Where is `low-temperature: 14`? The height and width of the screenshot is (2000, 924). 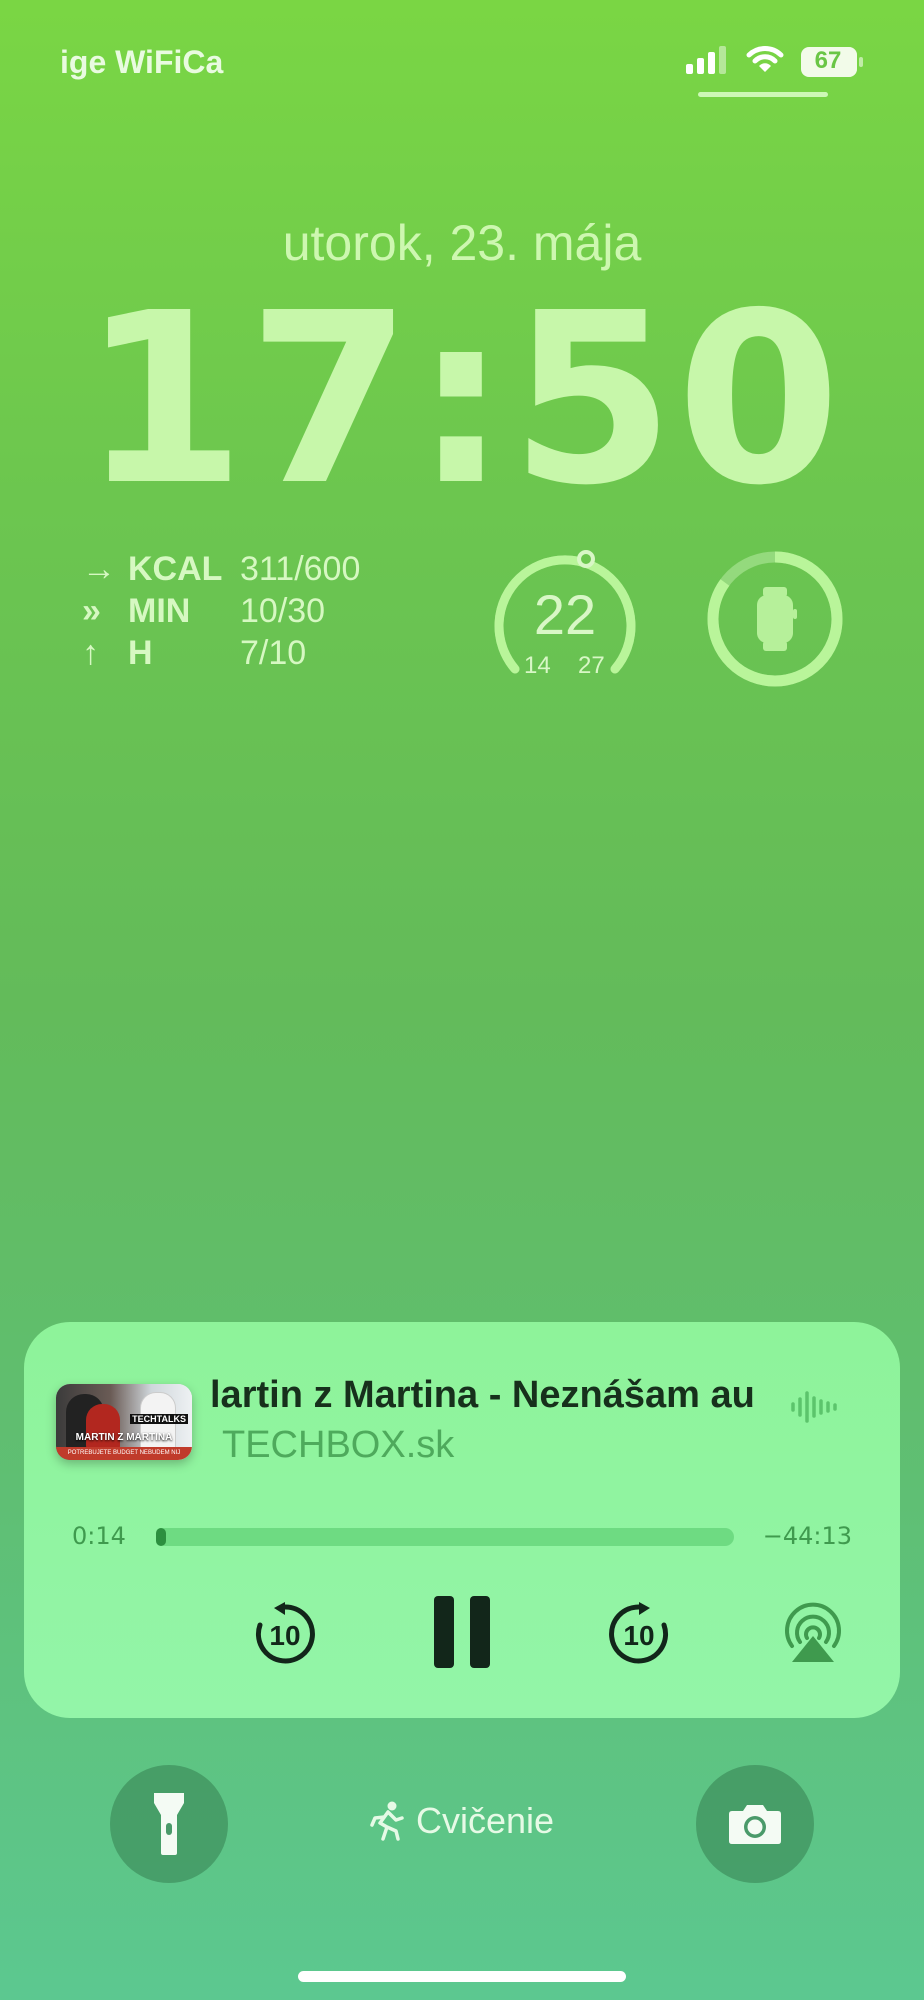
low-temperature: 14 is located at coordinates (537, 665).